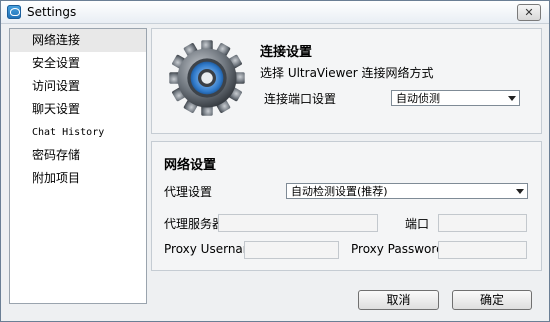 The width and height of the screenshot is (550, 322). Describe the element at coordinates (398, 300) in the screenshot. I see `cancel-button: 取消` at that location.